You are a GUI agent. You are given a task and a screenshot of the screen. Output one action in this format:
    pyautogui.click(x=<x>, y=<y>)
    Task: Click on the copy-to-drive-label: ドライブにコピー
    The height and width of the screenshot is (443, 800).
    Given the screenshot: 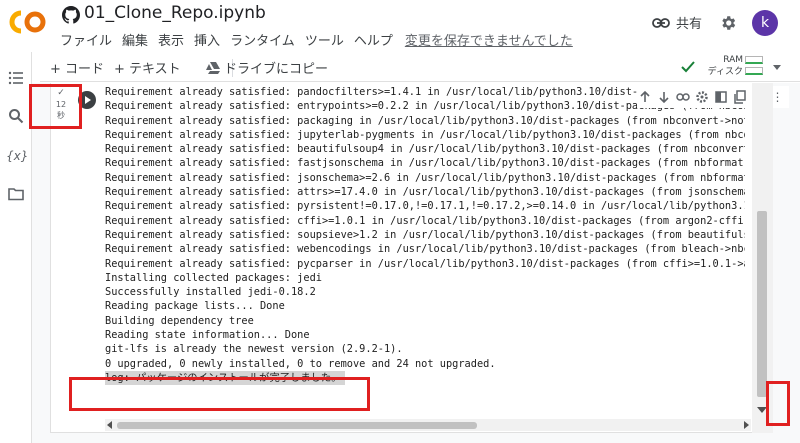 What is the action you would take?
    pyautogui.click(x=276, y=69)
    